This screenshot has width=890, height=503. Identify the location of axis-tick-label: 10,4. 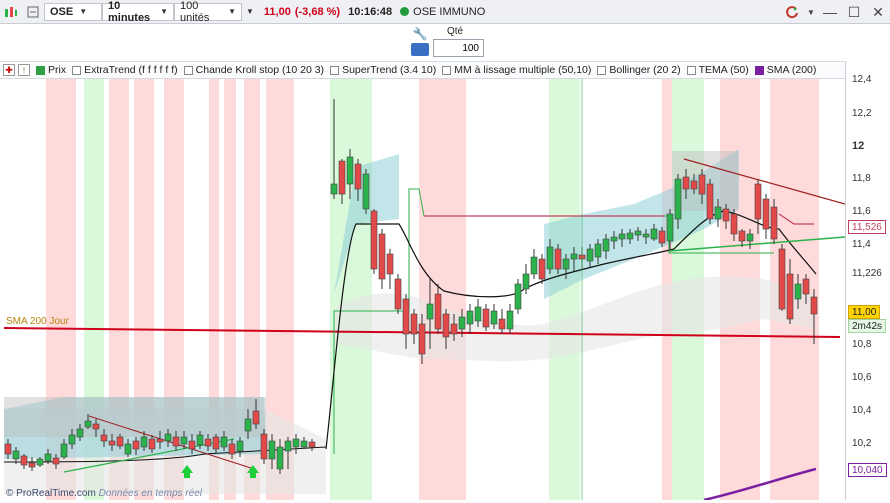
(862, 410).